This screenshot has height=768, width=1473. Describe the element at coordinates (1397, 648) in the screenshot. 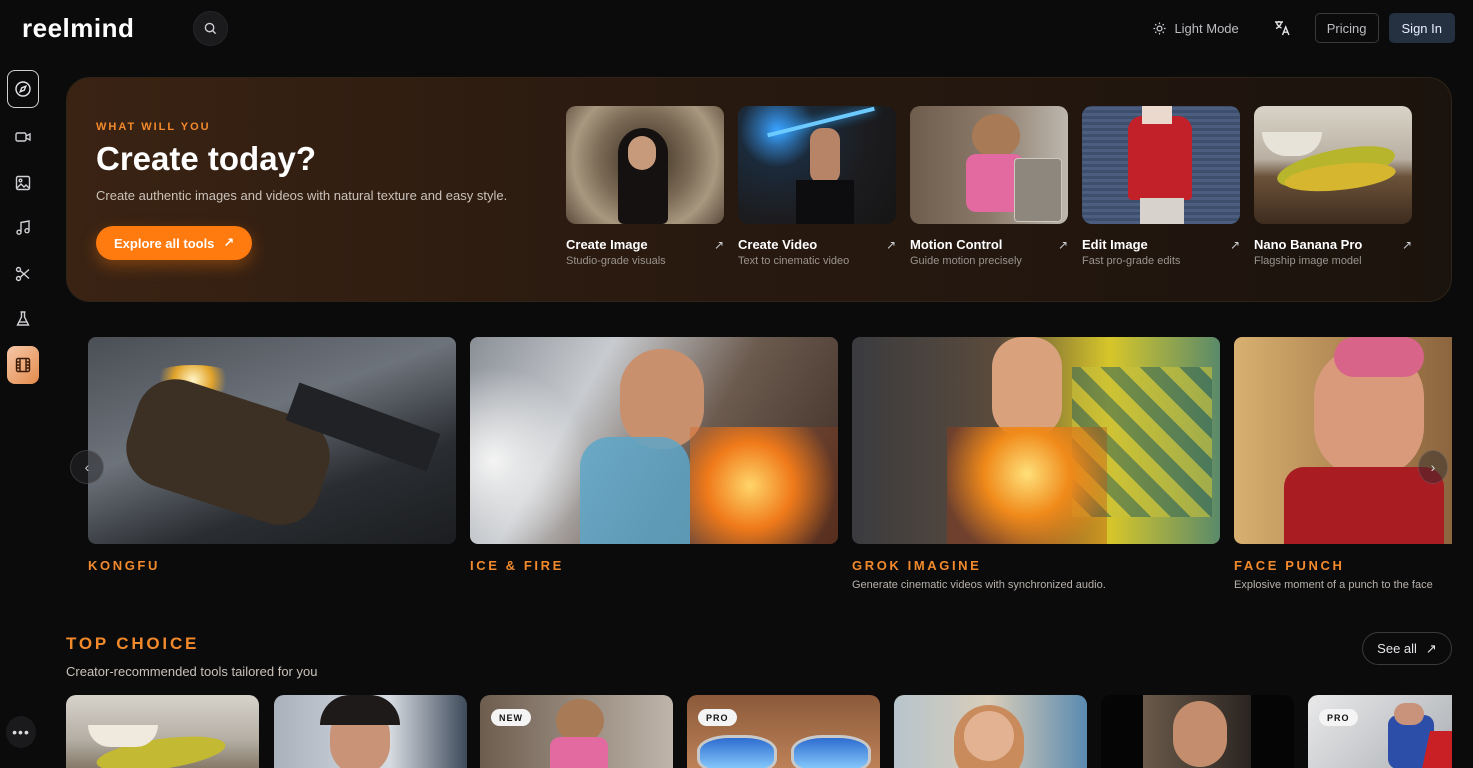

I see `see-all-label: See all` at that location.